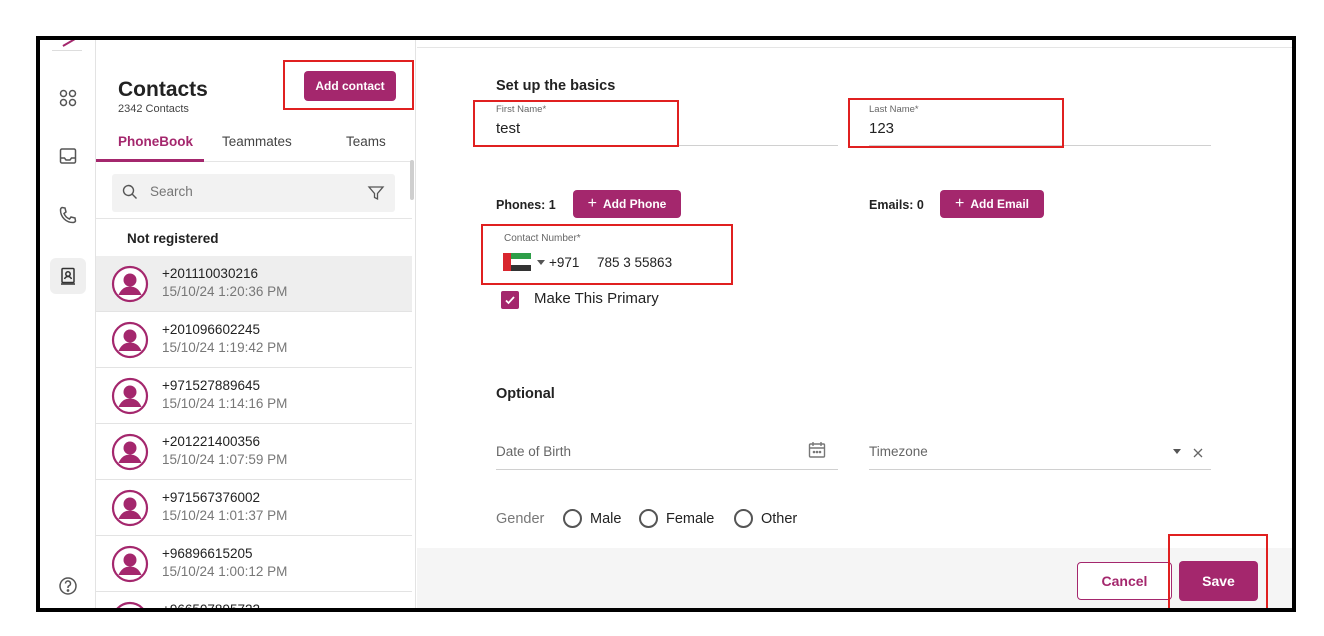  Describe the element at coordinates (225, 291) in the screenshot. I see `contact-time: 15/10/24 1:20:36 PM` at that location.